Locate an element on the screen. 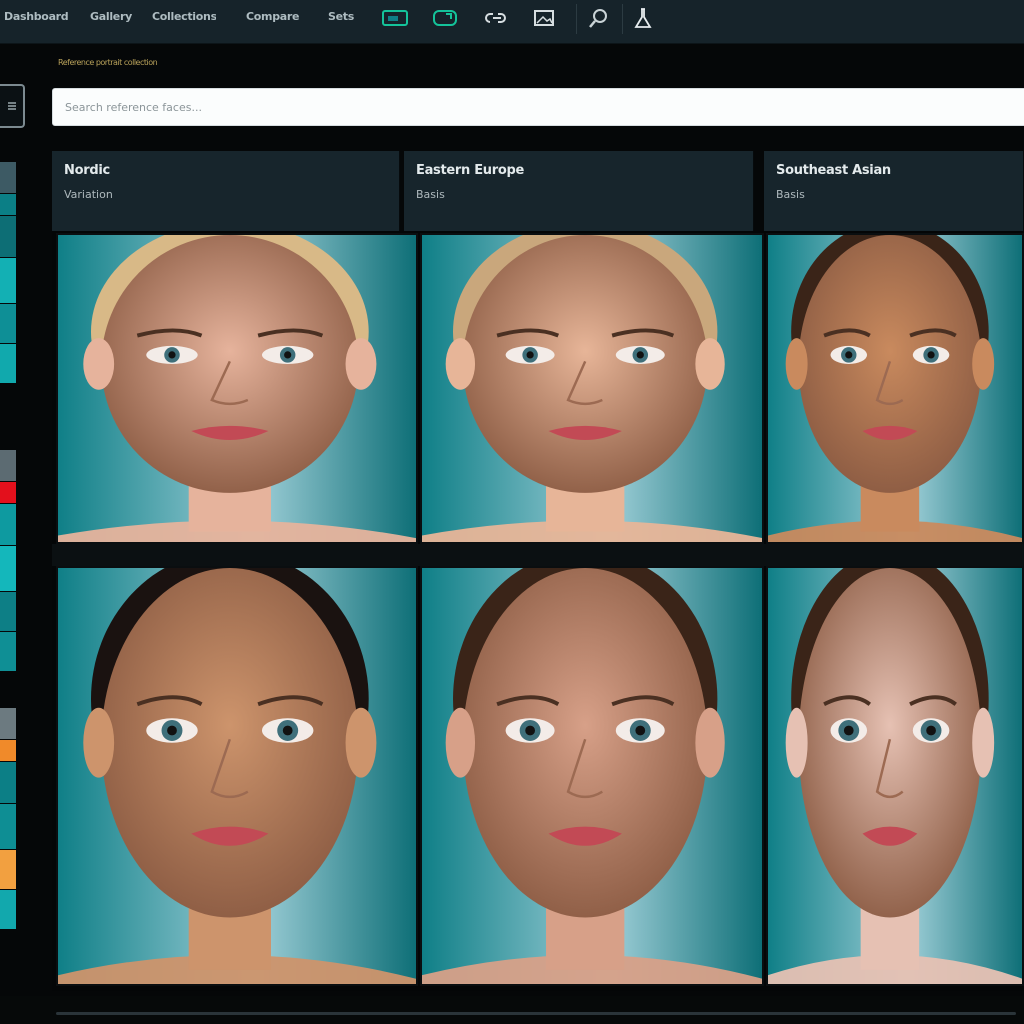 The width and height of the screenshot is (1024, 1024). column-header-eastern-europe: Eastern Europe Basis is located at coordinates (579, 191).